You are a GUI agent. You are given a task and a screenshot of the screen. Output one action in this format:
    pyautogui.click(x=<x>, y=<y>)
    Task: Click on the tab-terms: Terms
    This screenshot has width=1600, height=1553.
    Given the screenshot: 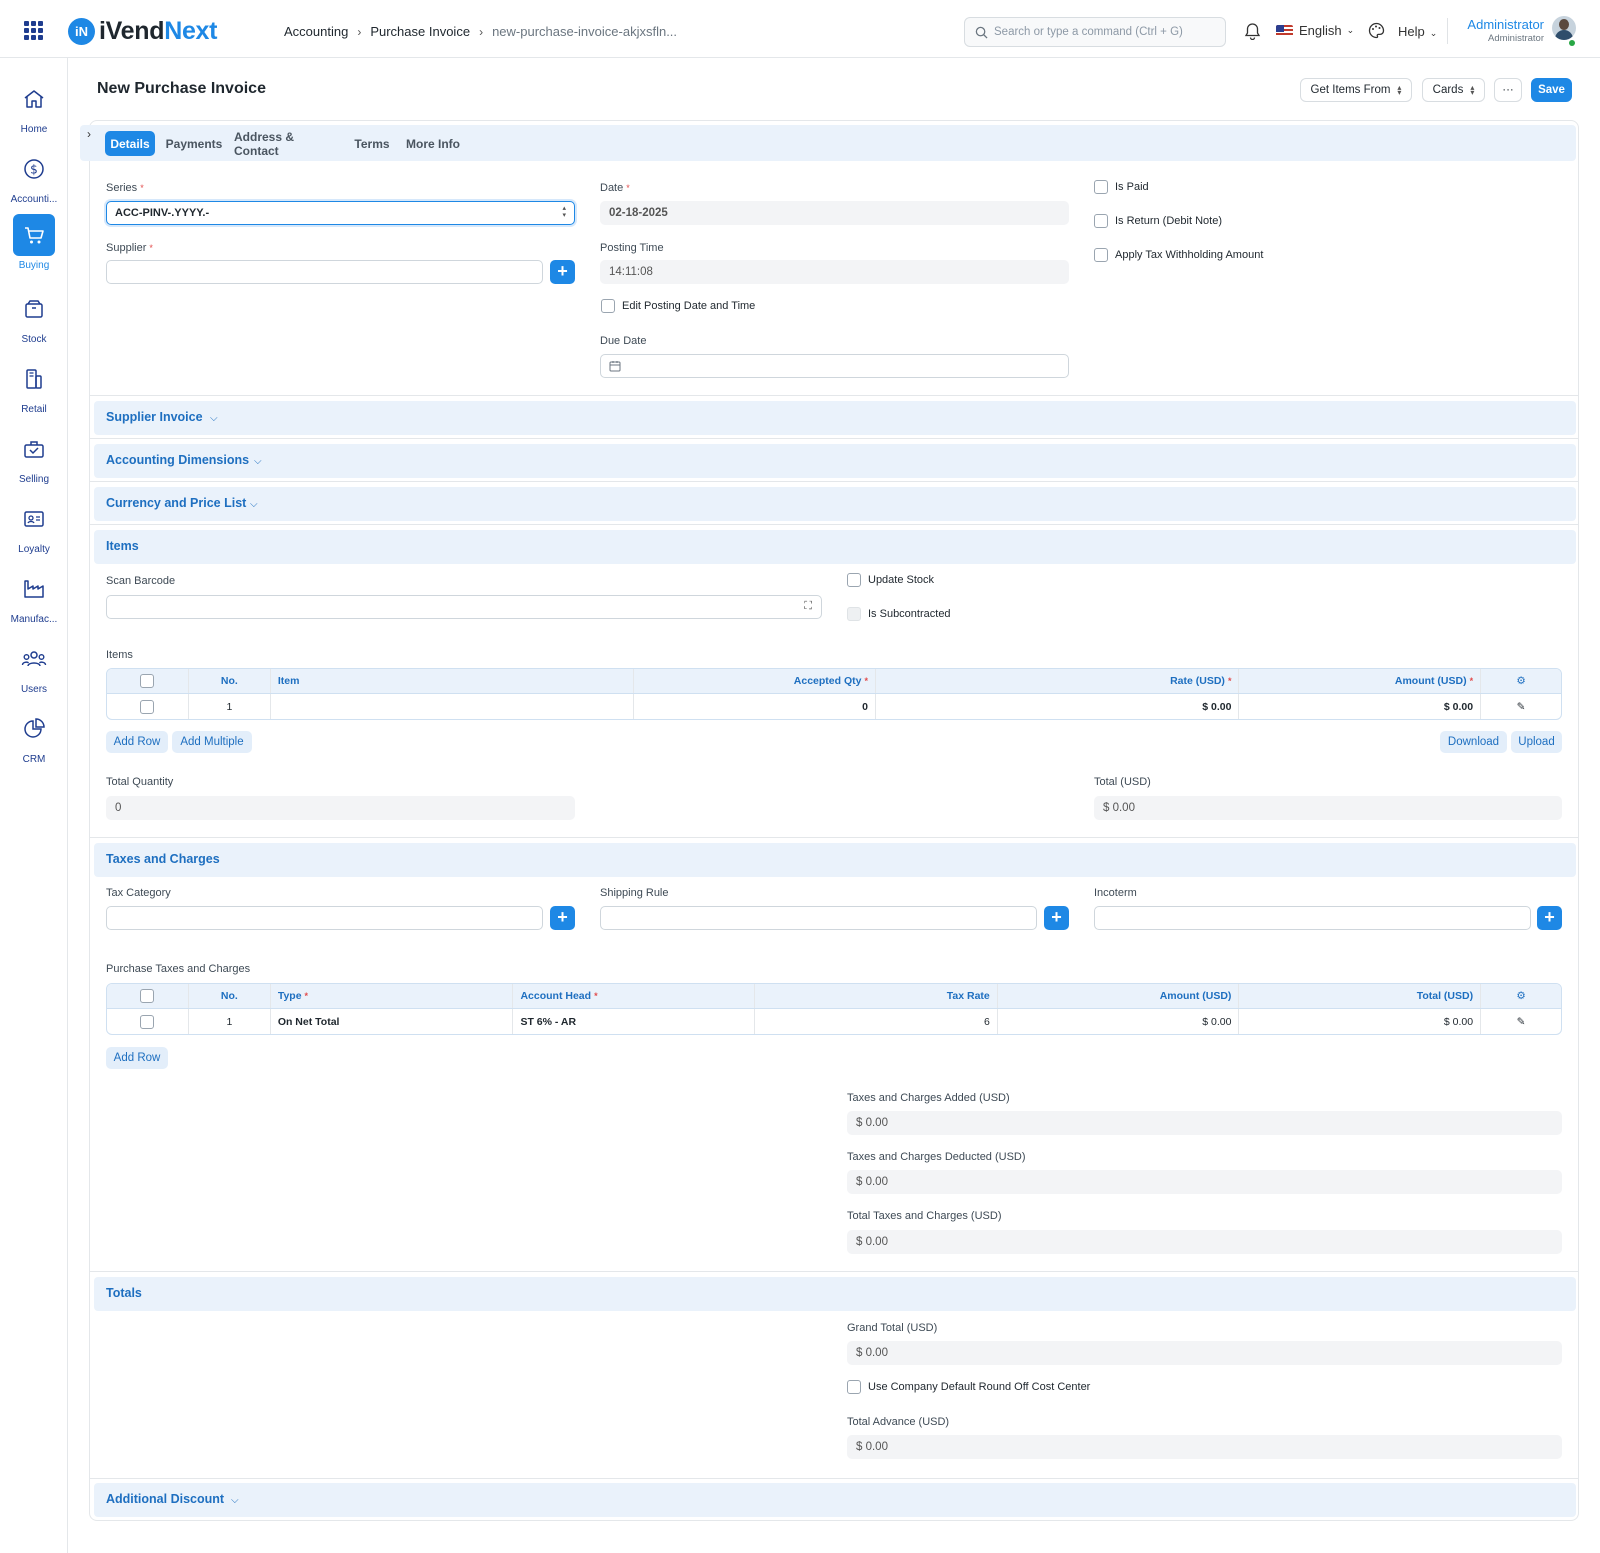 What is the action you would take?
    pyautogui.click(x=372, y=143)
    